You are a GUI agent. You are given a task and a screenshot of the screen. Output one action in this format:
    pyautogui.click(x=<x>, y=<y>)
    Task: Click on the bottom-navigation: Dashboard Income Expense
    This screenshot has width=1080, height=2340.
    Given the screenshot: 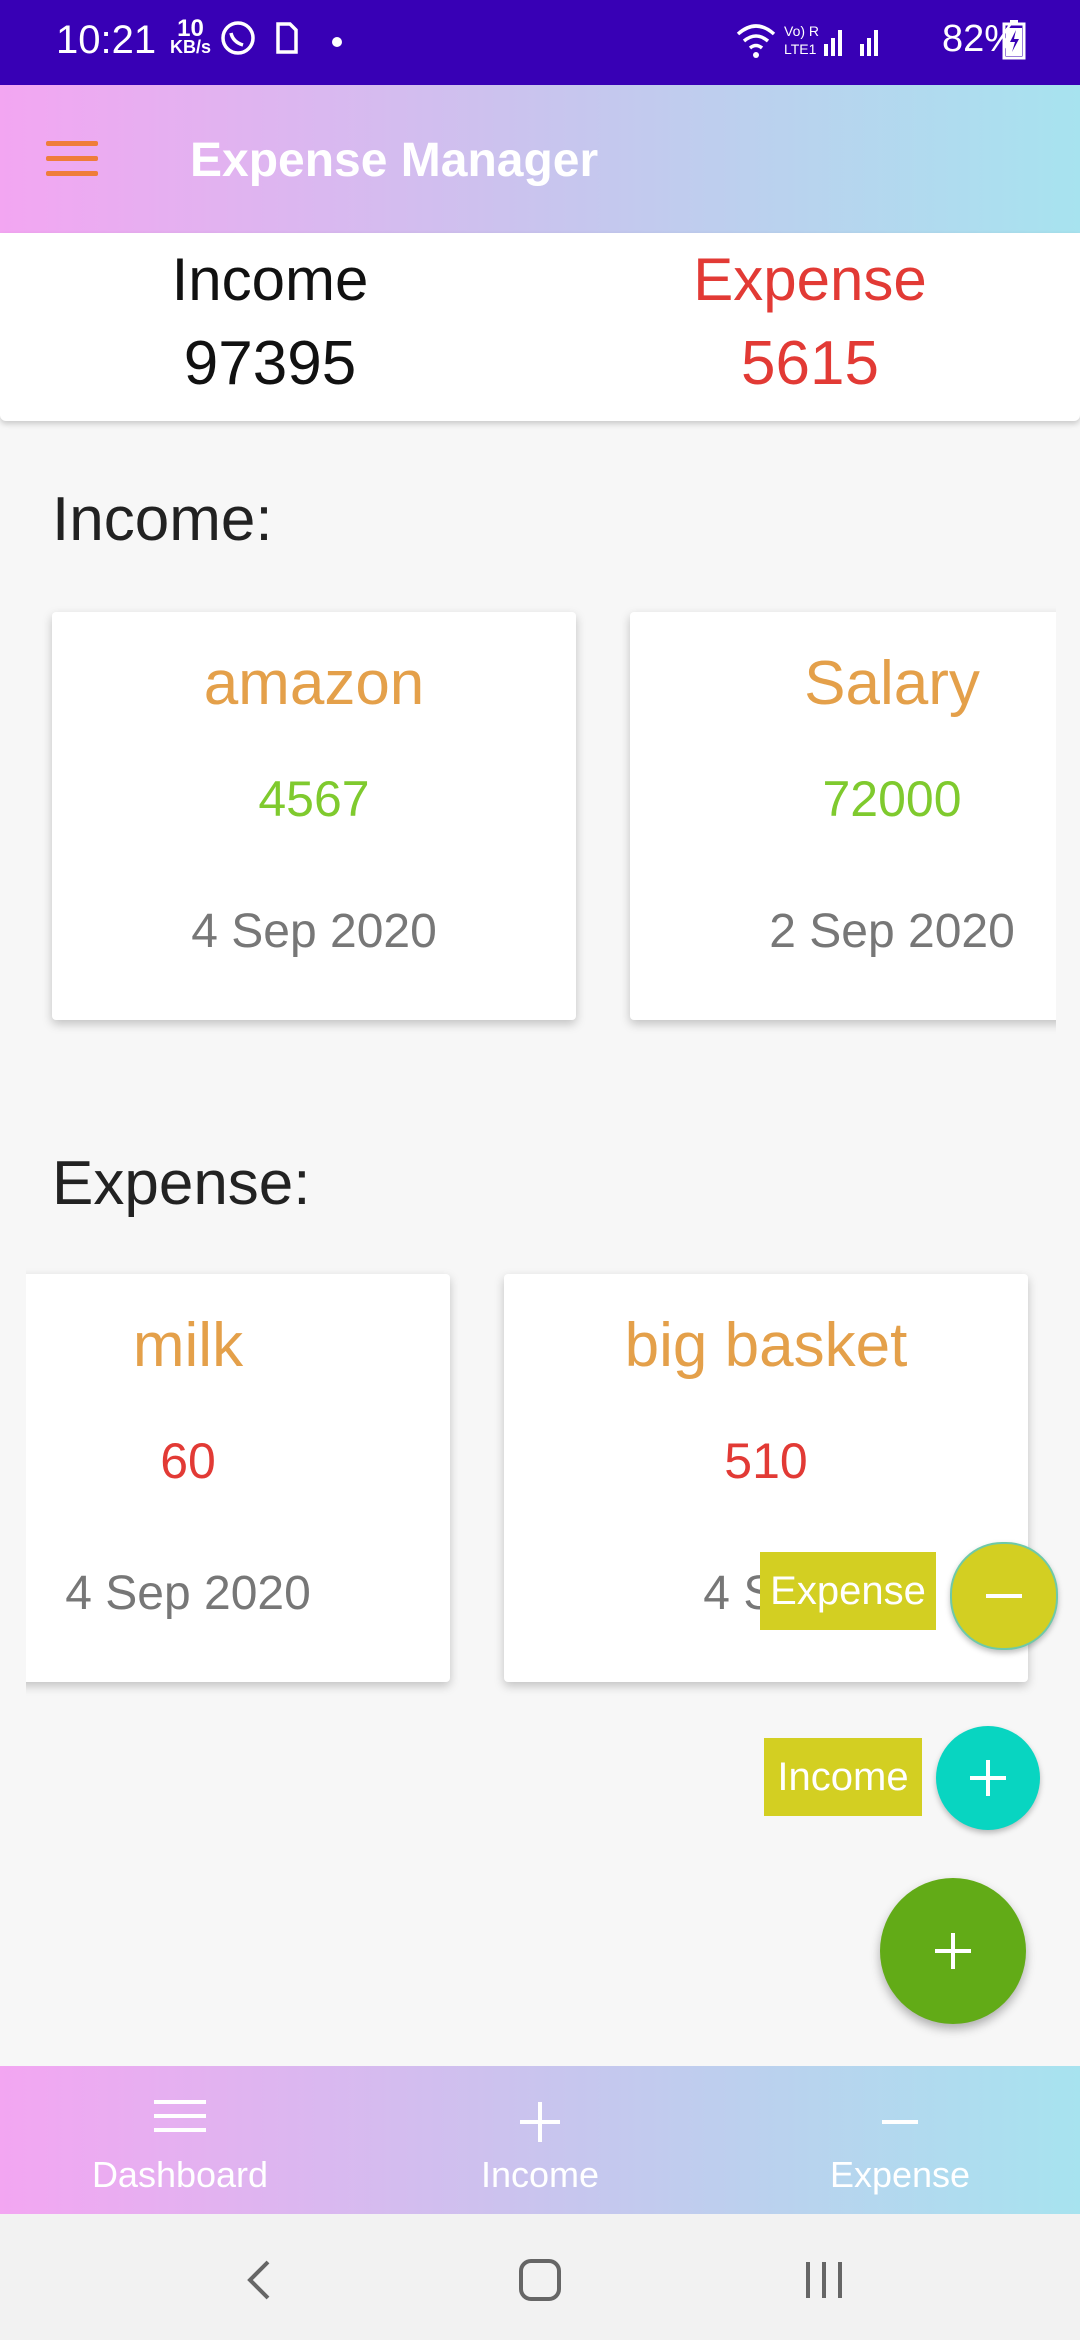 What is the action you would take?
    pyautogui.click(x=540, y=2140)
    